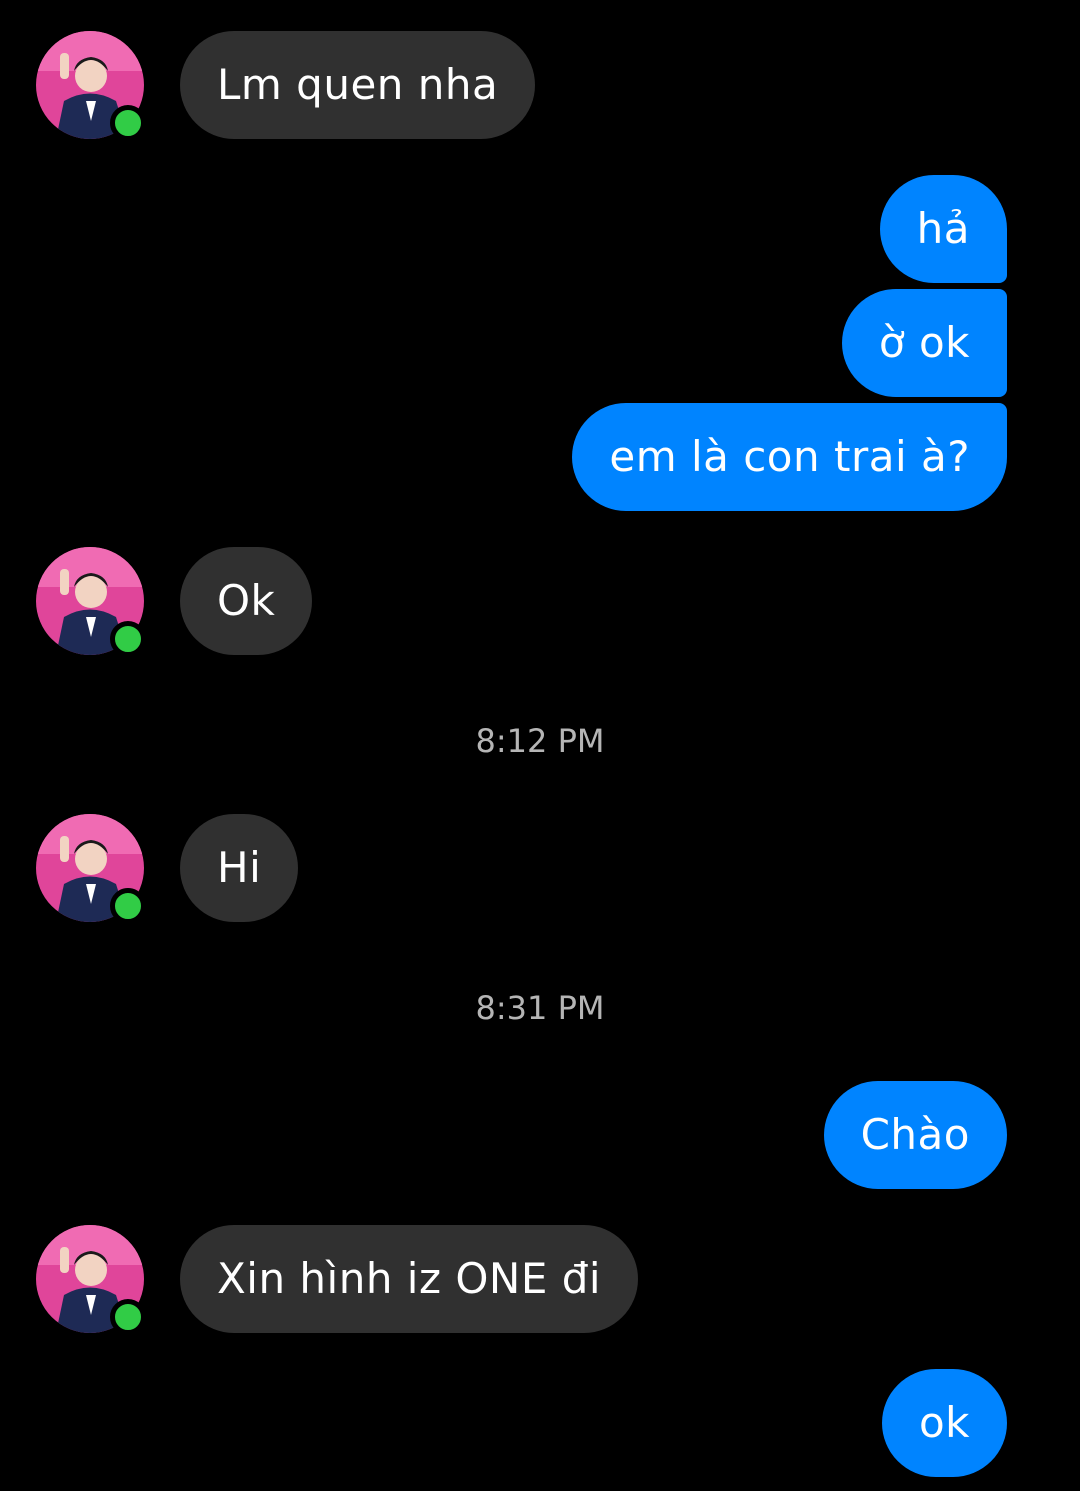 This screenshot has height=1491, width=1080. Describe the element at coordinates (943, 229) in the screenshot. I see `outgoing-message-bubble: hả` at that location.